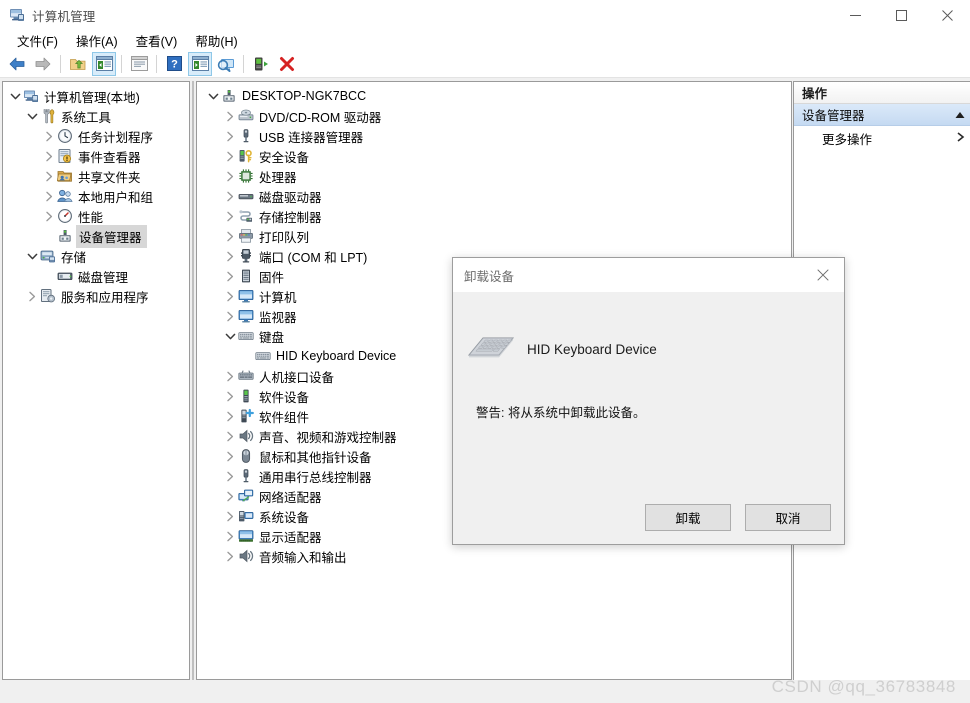 The width and height of the screenshot is (970, 703). Describe the element at coordinates (494, 556) in the screenshot. I see `tree-item-audio-io-icon: 音频输入和输出` at that location.